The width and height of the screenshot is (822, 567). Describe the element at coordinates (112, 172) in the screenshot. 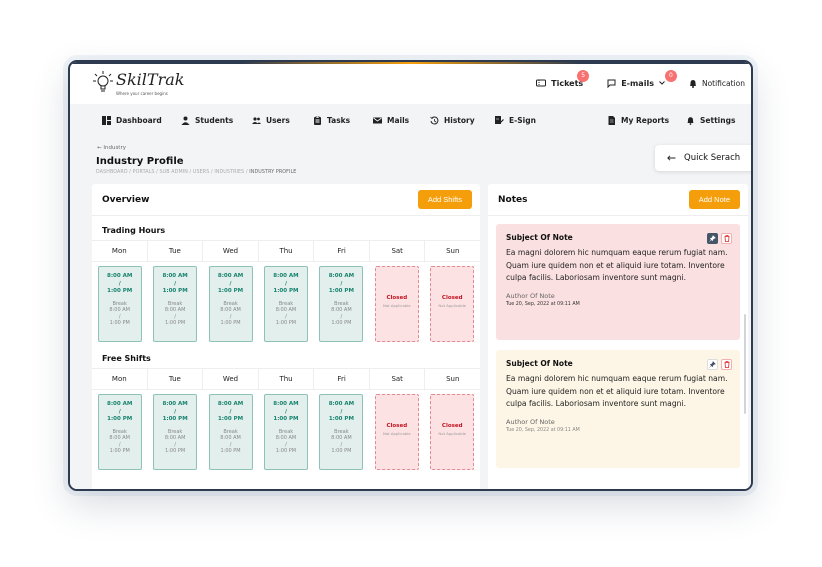

I see `breadcrumb-item: DASHBOARD` at that location.